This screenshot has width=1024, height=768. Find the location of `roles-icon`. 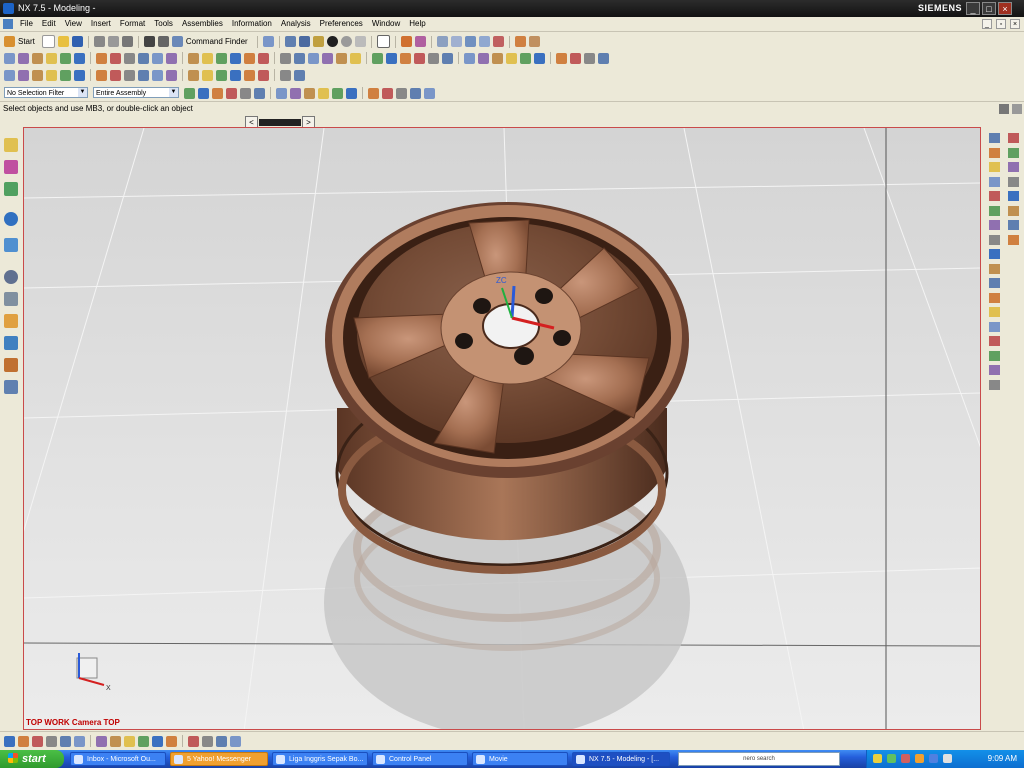

roles-icon is located at coordinates (11, 365).